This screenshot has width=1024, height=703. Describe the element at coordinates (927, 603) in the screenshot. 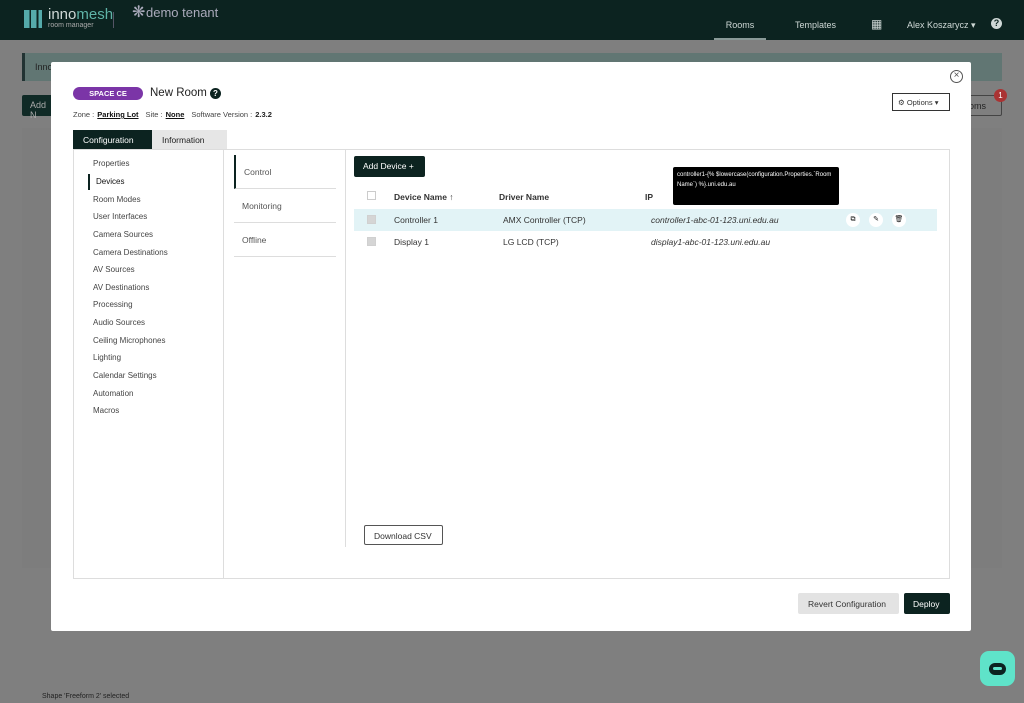

I see `deploy-button: Deploy` at that location.